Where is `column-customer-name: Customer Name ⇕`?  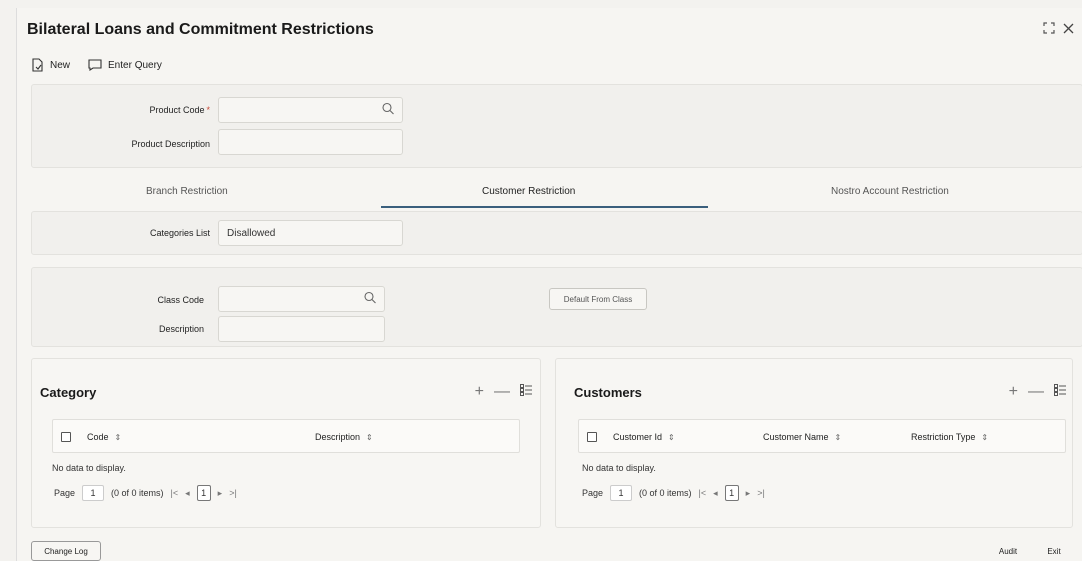 column-customer-name: Customer Name ⇕ is located at coordinates (802, 437).